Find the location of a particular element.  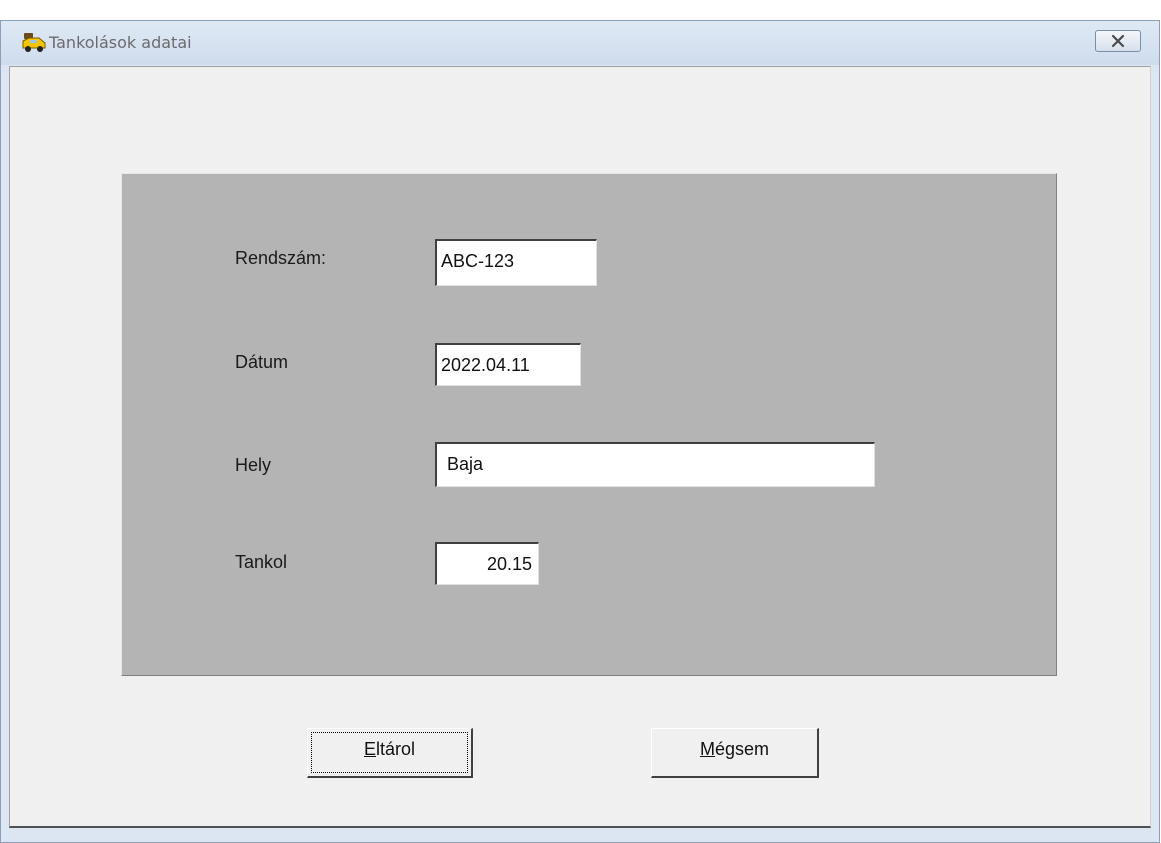

save-button-label: Eltárol is located at coordinates (389, 749).